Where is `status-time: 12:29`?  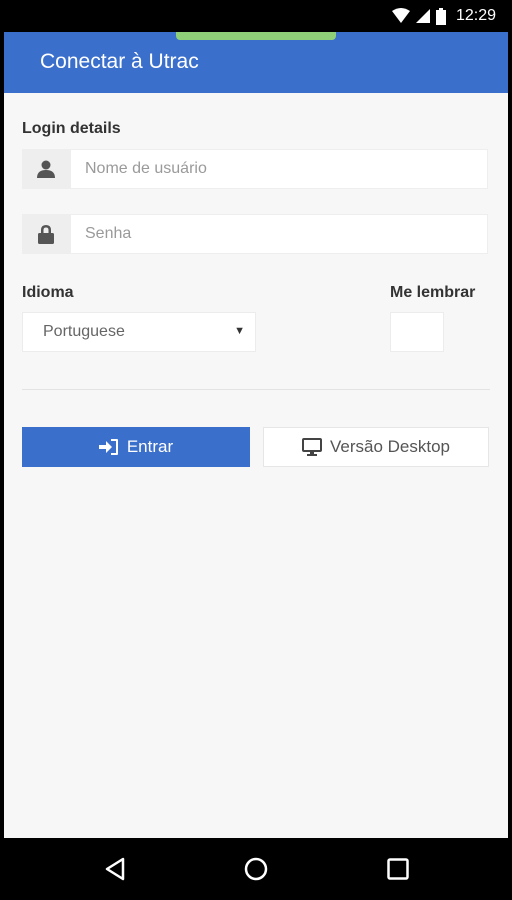
status-time: 12:29 is located at coordinates (475, 15).